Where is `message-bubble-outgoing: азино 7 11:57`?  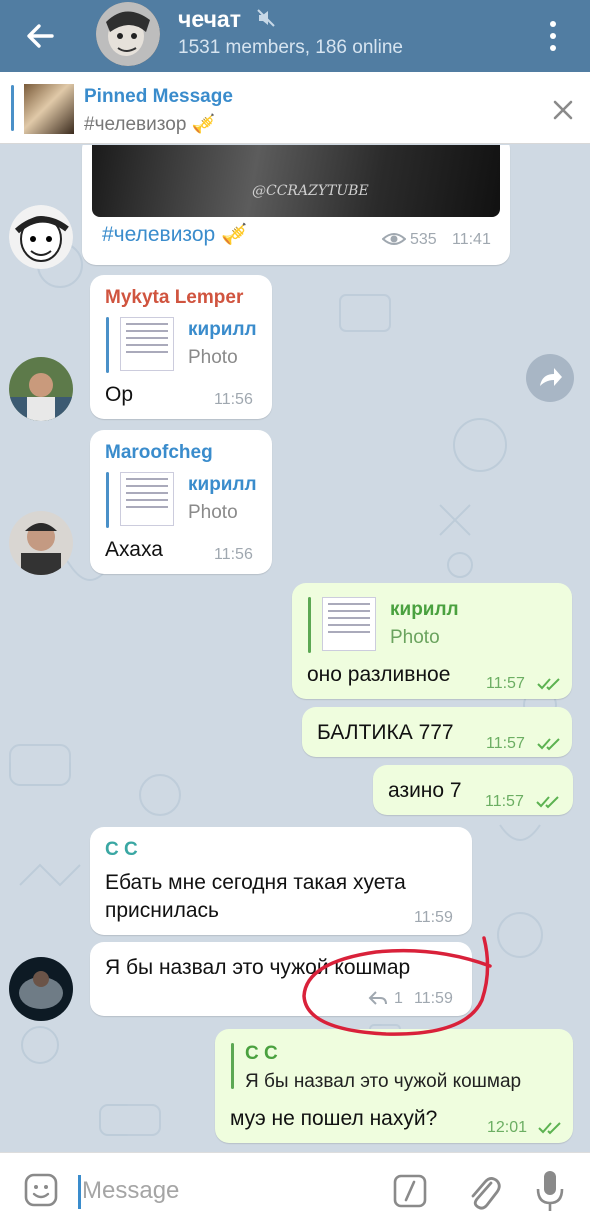 message-bubble-outgoing: азино 7 11:57 is located at coordinates (473, 790).